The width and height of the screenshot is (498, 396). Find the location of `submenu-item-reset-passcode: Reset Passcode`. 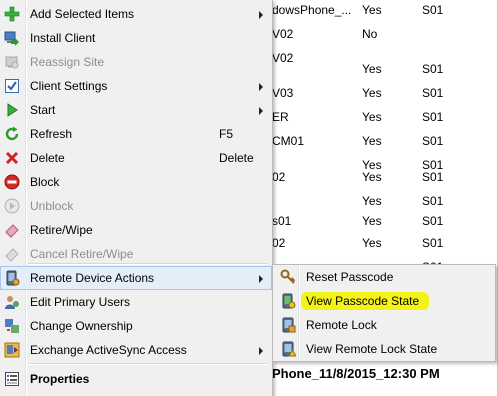

submenu-item-reset-passcode: Reset Passcode is located at coordinates (384, 277).